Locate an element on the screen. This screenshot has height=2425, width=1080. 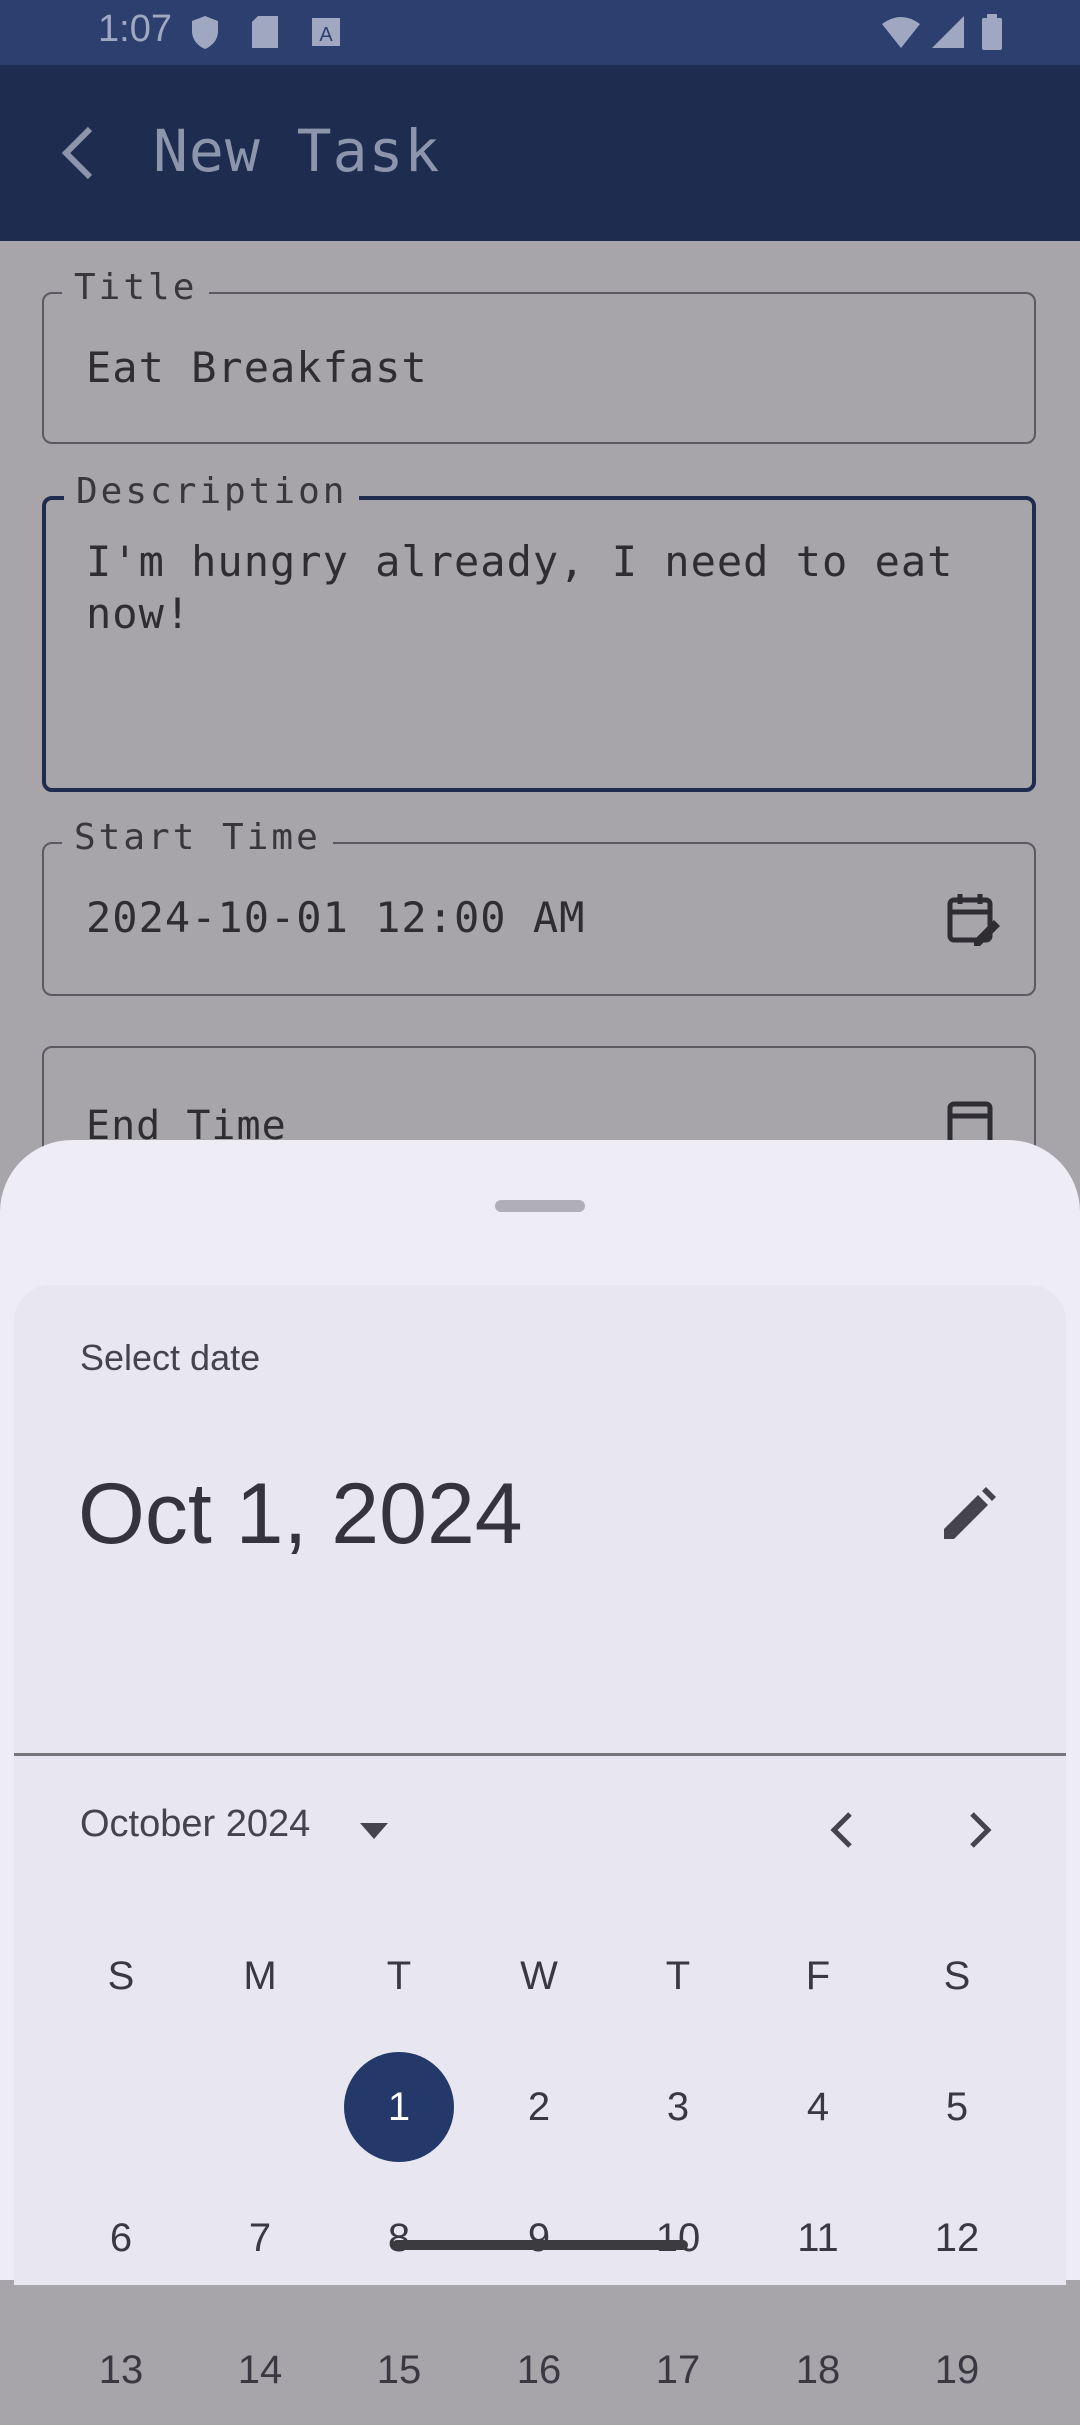
wifi-icon is located at coordinates (901, 32).